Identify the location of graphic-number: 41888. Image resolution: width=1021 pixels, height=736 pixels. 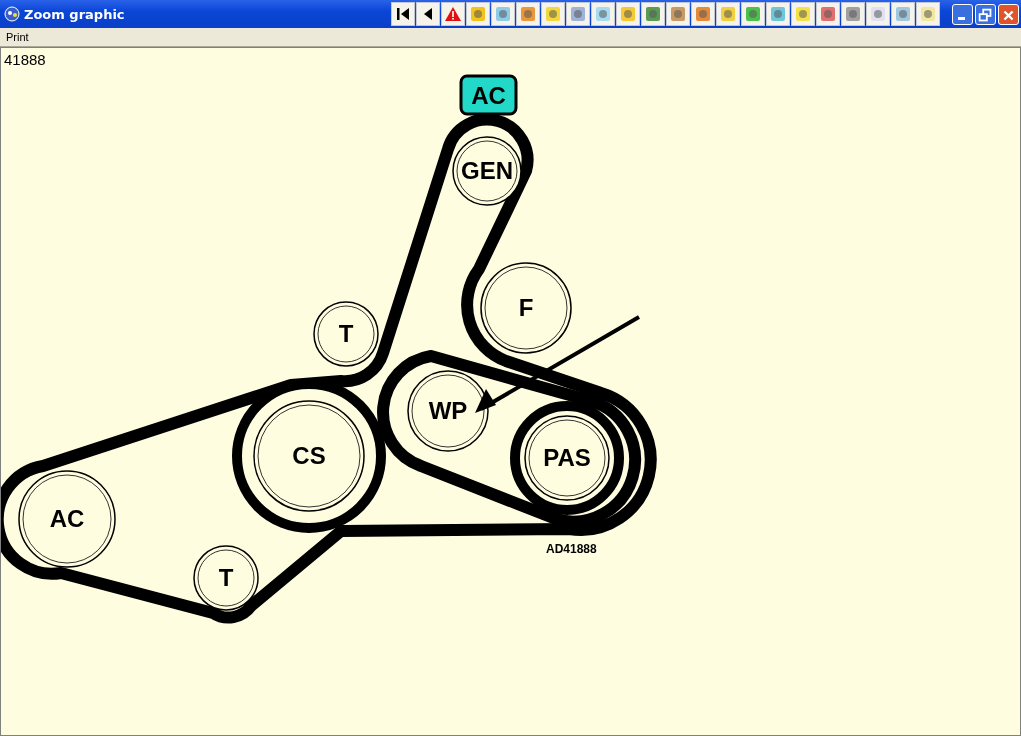
(25, 59).